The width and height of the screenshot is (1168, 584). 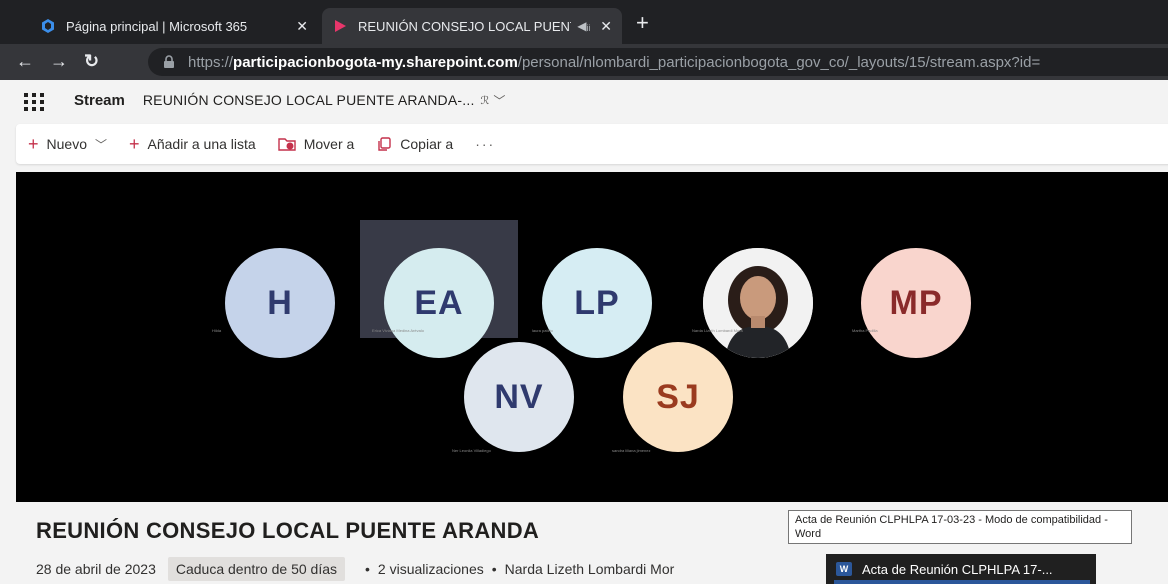 I want to click on participant-avatar-sj: SJ, so click(x=678, y=397).